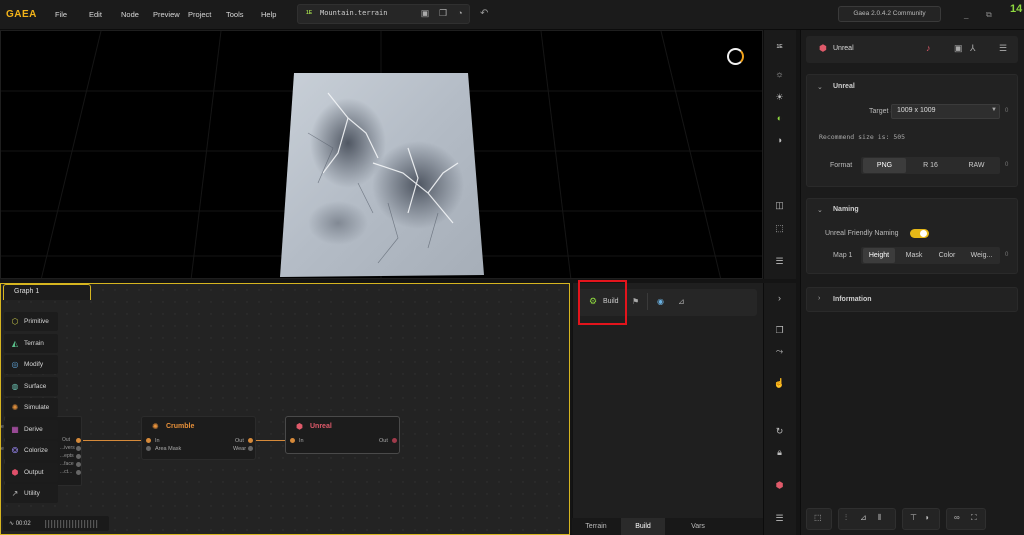 This screenshot has width=1024, height=535. Describe the element at coordinates (779, 205) in the screenshot. I see `split-view-icon: ◫` at that location.